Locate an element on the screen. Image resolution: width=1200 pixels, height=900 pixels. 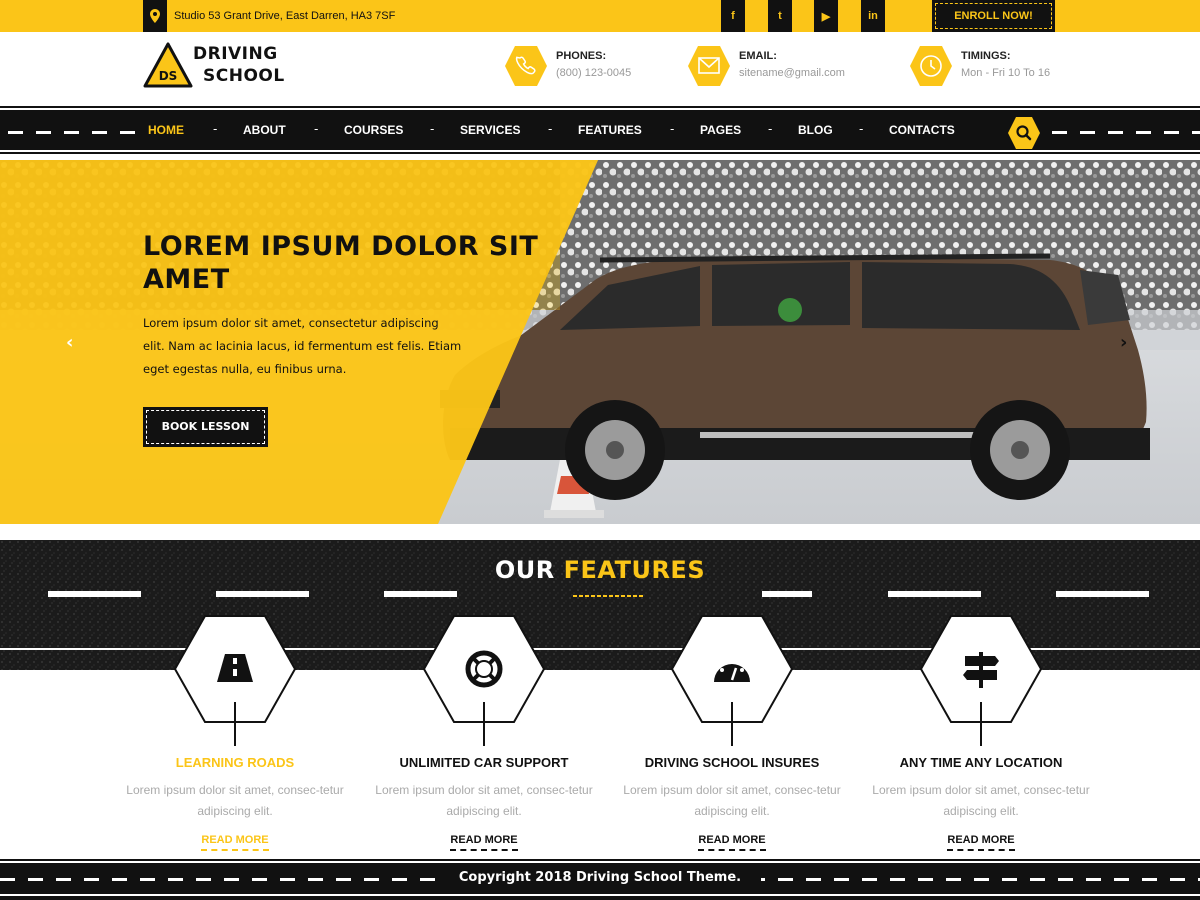
copyright-text: Copyright 2018 Driving School Theme. is located at coordinates (600, 877).